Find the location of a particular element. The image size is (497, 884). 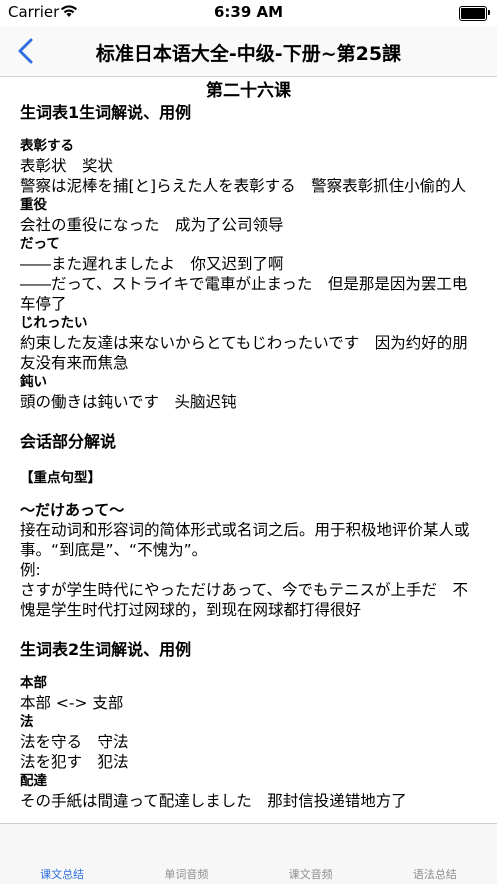

tab-grammar-summary: 语法总结 is located at coordinates (435, 854).